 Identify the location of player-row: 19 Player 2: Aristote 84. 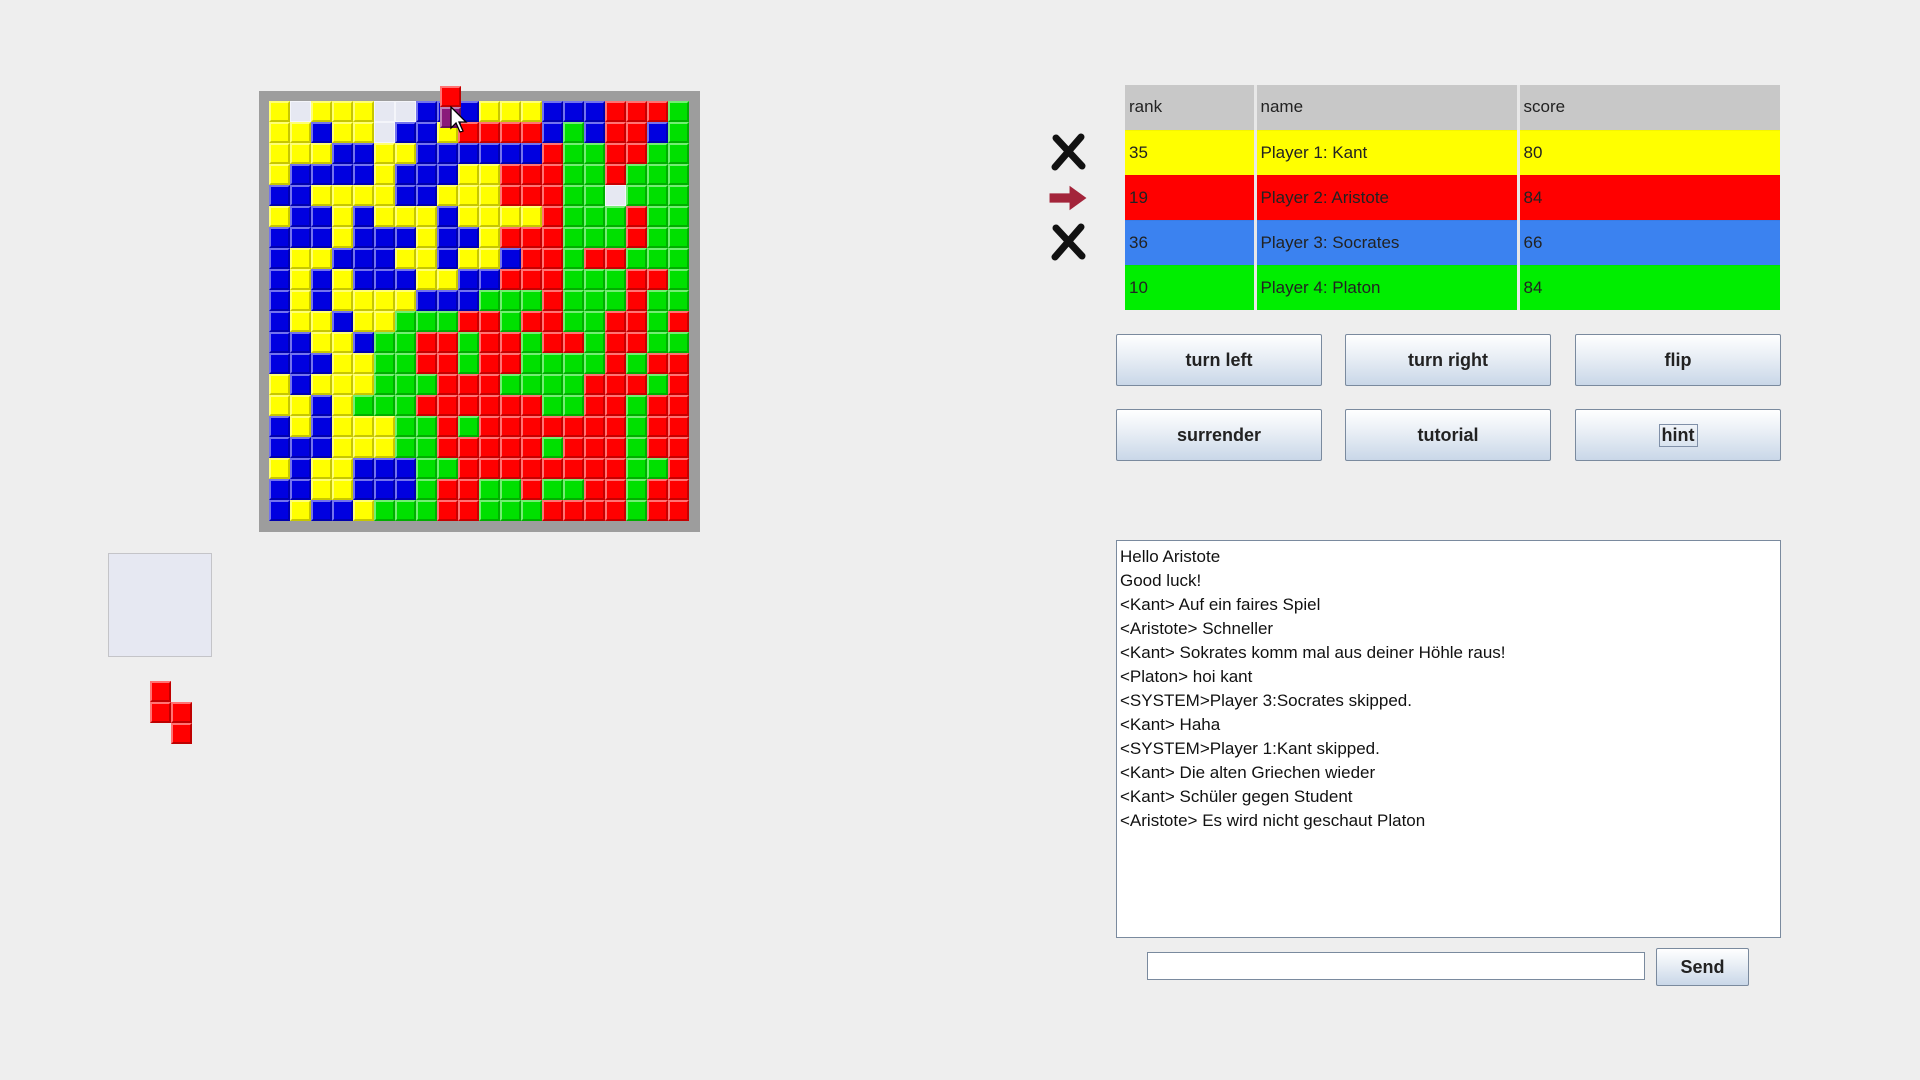
(1452, 197).